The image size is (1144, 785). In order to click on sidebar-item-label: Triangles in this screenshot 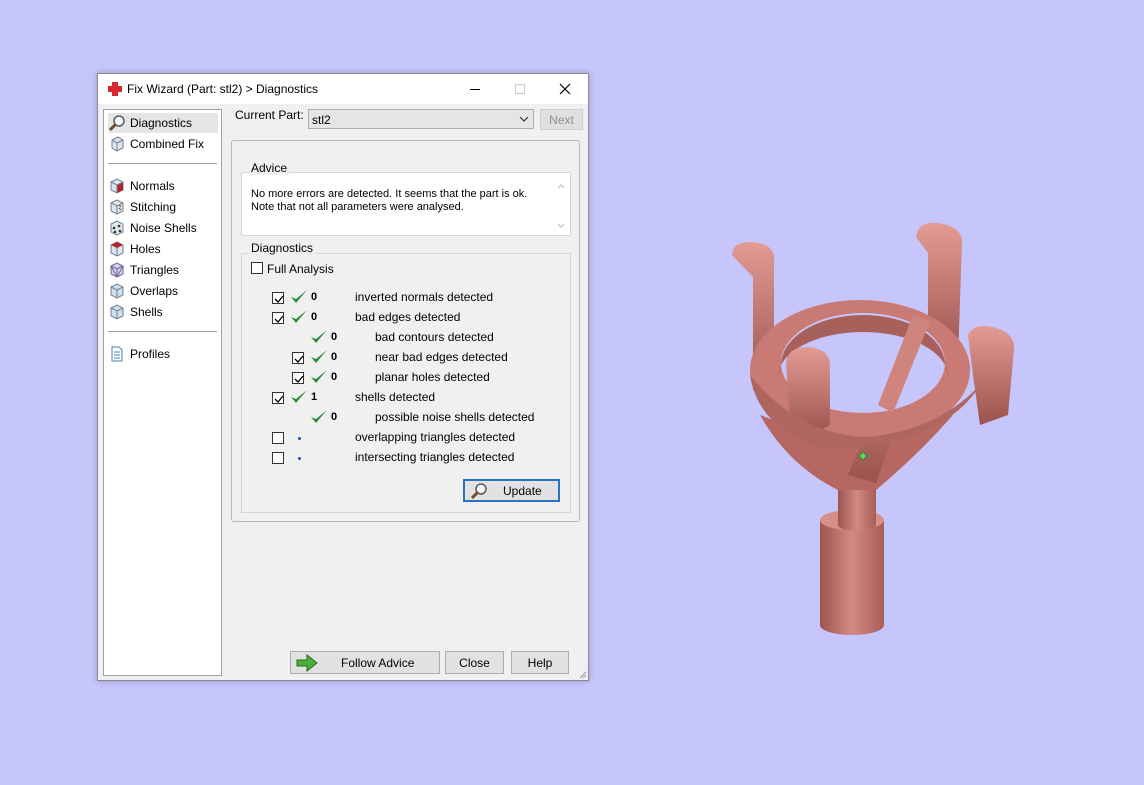, I will do `click(154, 270)`.